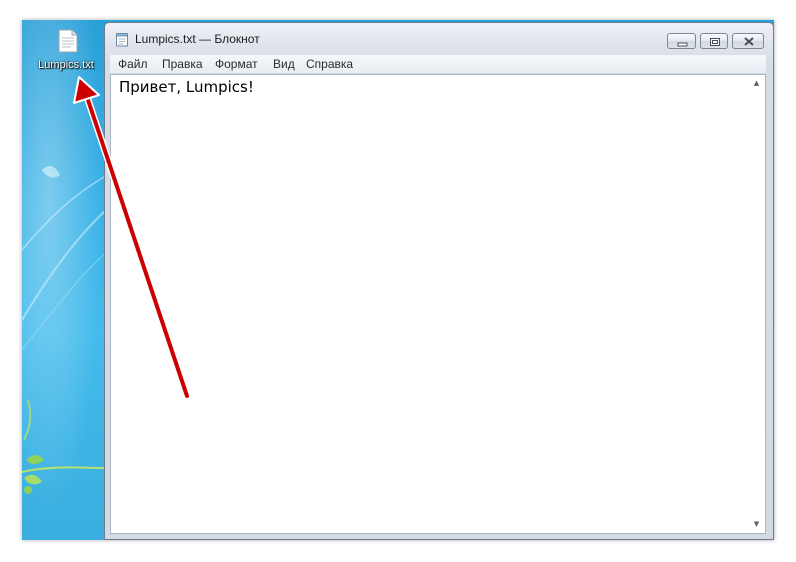 The height and width of the screenshot is (562, 796). I want to click on menu-item-edit: Правка, so click(182, 64).